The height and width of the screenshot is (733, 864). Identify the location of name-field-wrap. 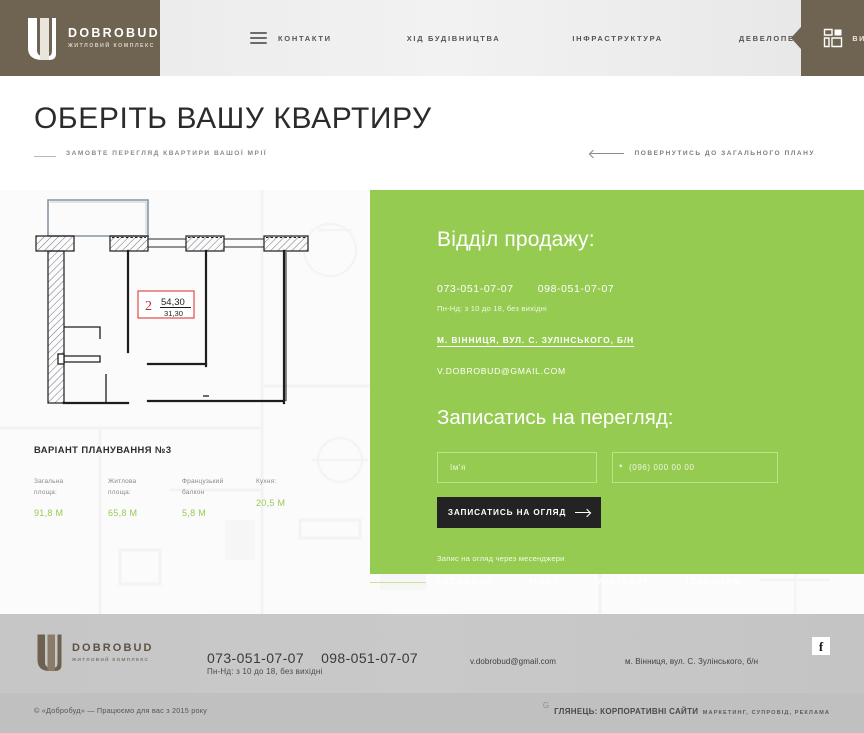
(517, 467).